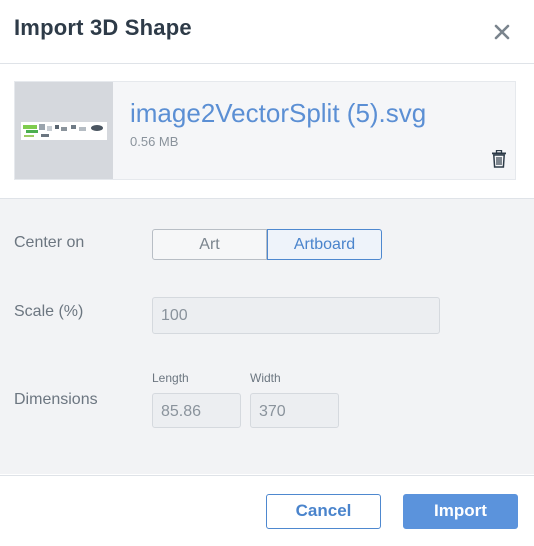  I want to click on length-input: 85.86, so click(196, 410).